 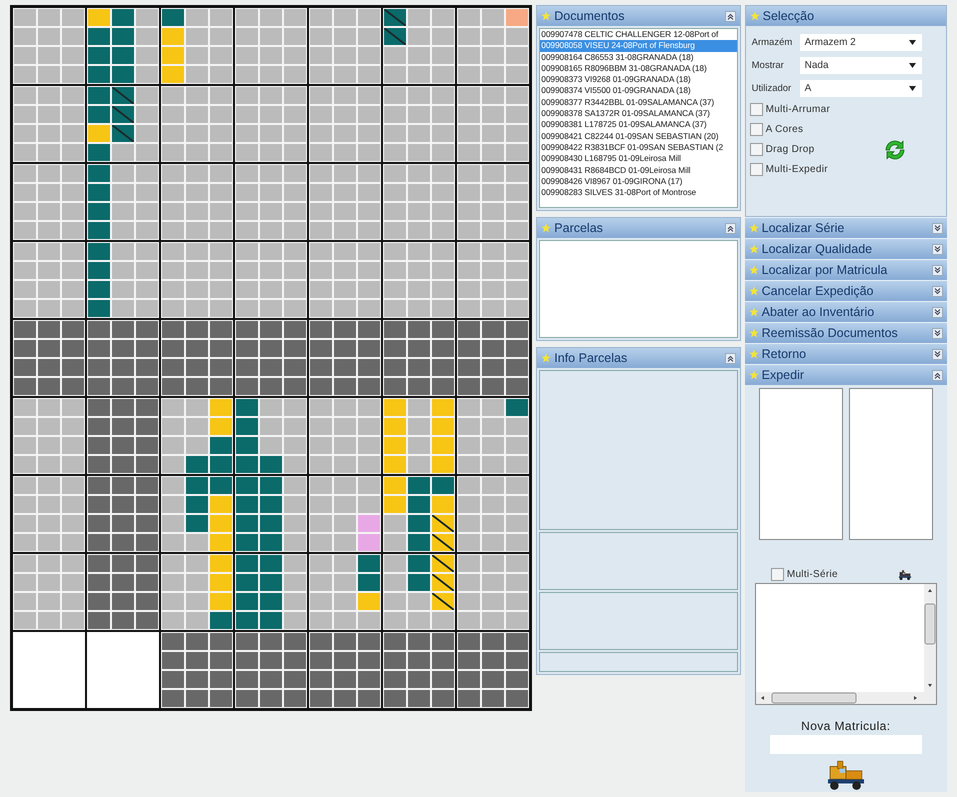 I want to click on list-item: 009908426 VI8967 01-09GIRONA (17), so click(x=638, y=182).